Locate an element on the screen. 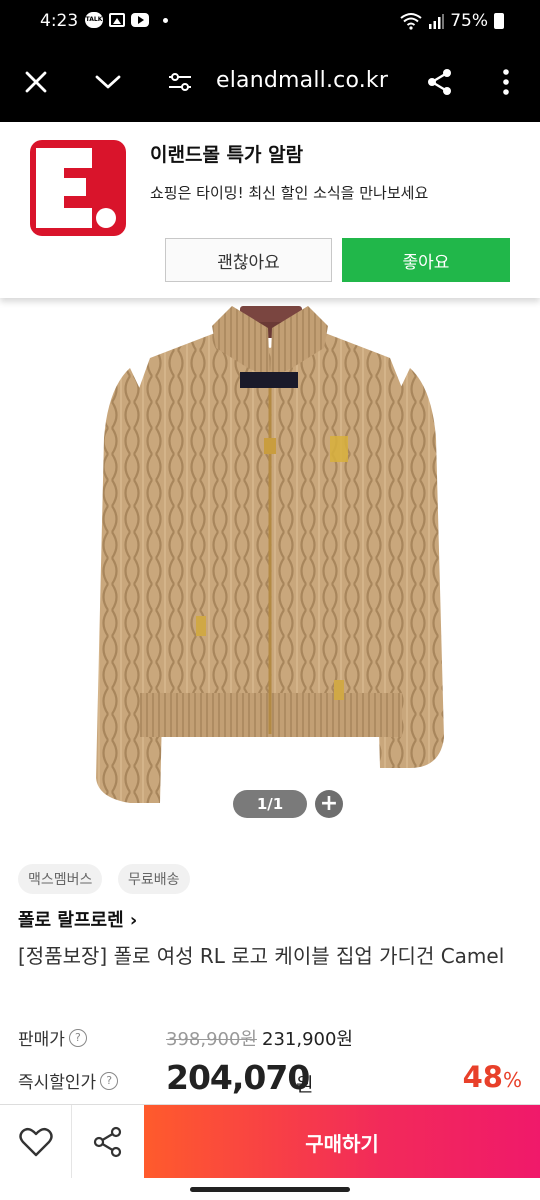  minimize-button is located at coordinates (108, 82).